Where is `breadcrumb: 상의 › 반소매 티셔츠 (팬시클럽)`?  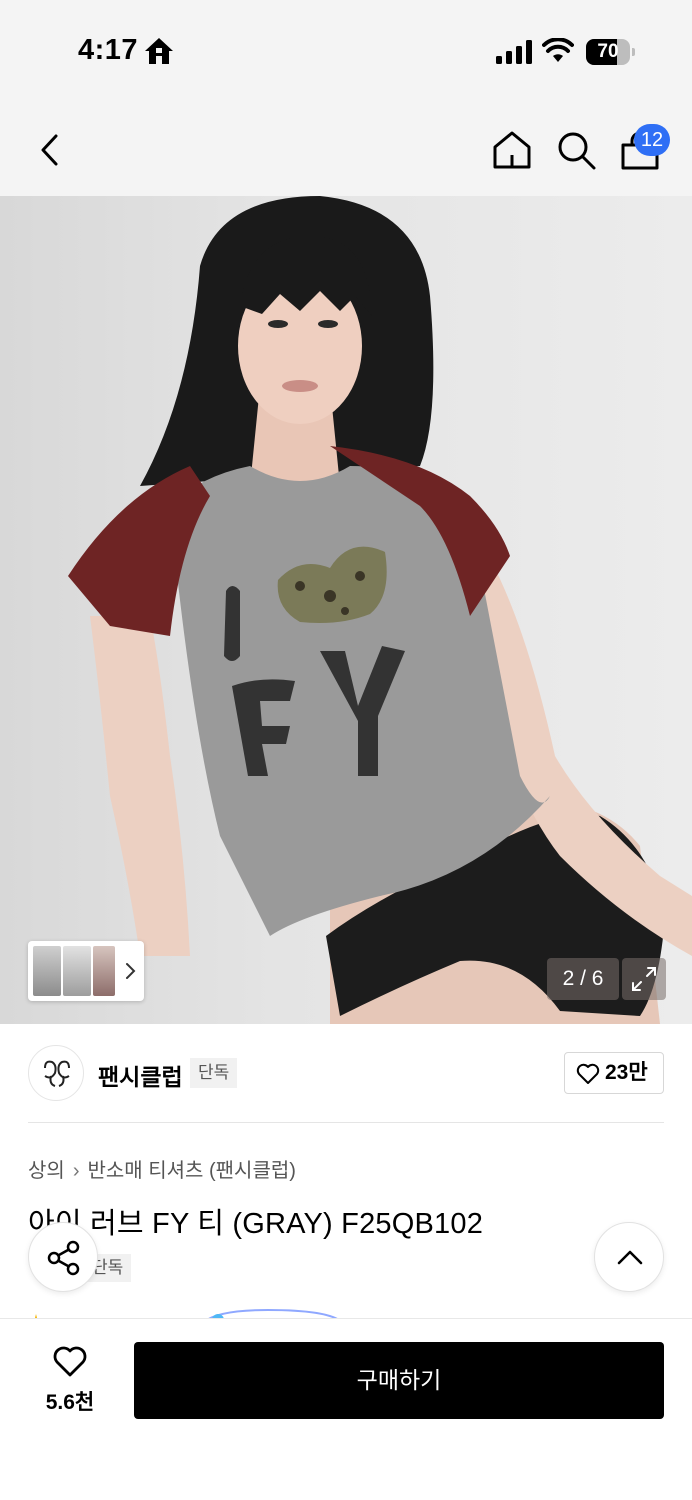 breadcrumb: 상의 › 반소매 티셔츠 (팬시클럽) is located at coordinates (162, 1168).